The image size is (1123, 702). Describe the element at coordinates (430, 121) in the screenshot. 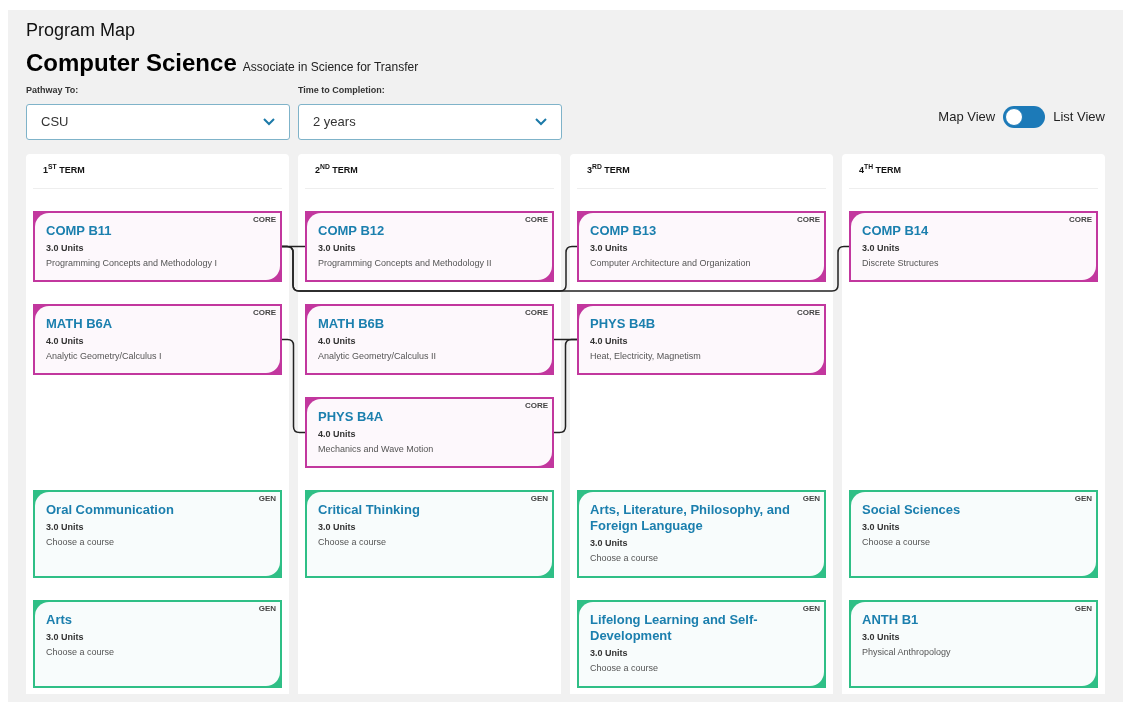

I see `dropdown: 2 years` at that location.